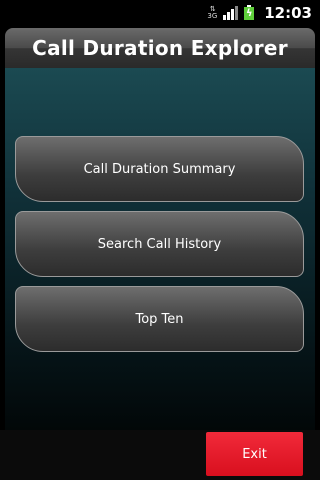  I want to click on exit-button: Exit, so click(254, 454).